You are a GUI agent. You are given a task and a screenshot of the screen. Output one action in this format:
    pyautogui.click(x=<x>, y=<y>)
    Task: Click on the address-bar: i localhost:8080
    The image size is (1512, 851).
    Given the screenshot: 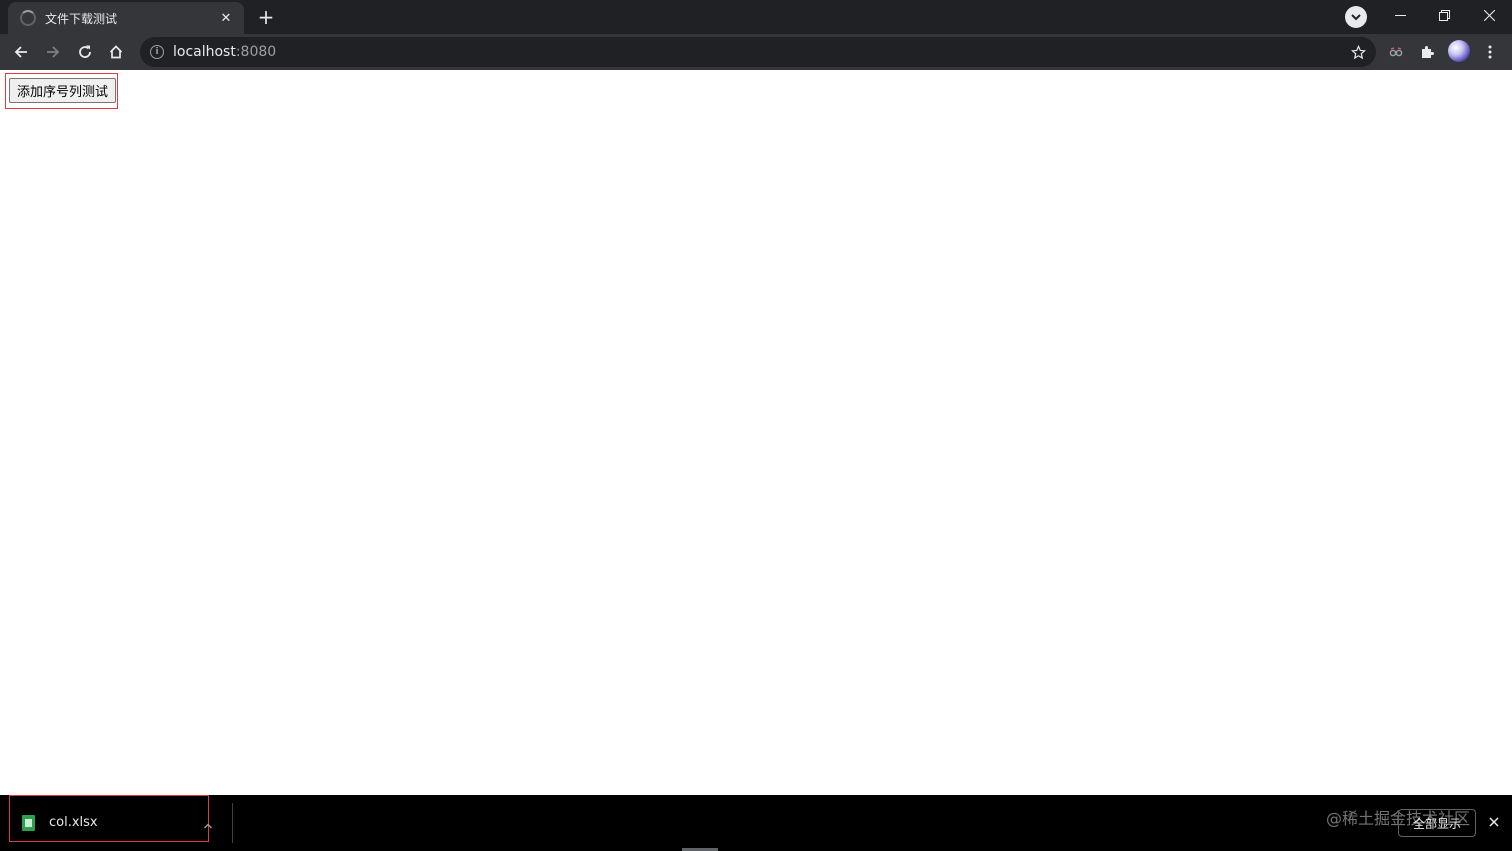 What is the action you would take?
    pyautogui.click(x=758, y=52)
    